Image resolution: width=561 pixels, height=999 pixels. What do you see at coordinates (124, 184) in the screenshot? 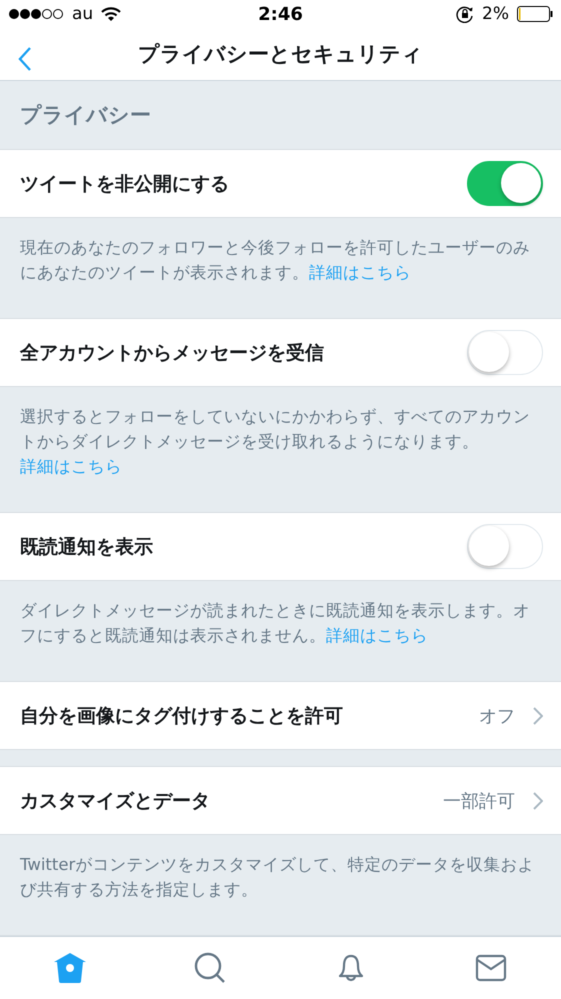
I see `row-label: ツイートを非公開にする` at bounding box center [124, 184].